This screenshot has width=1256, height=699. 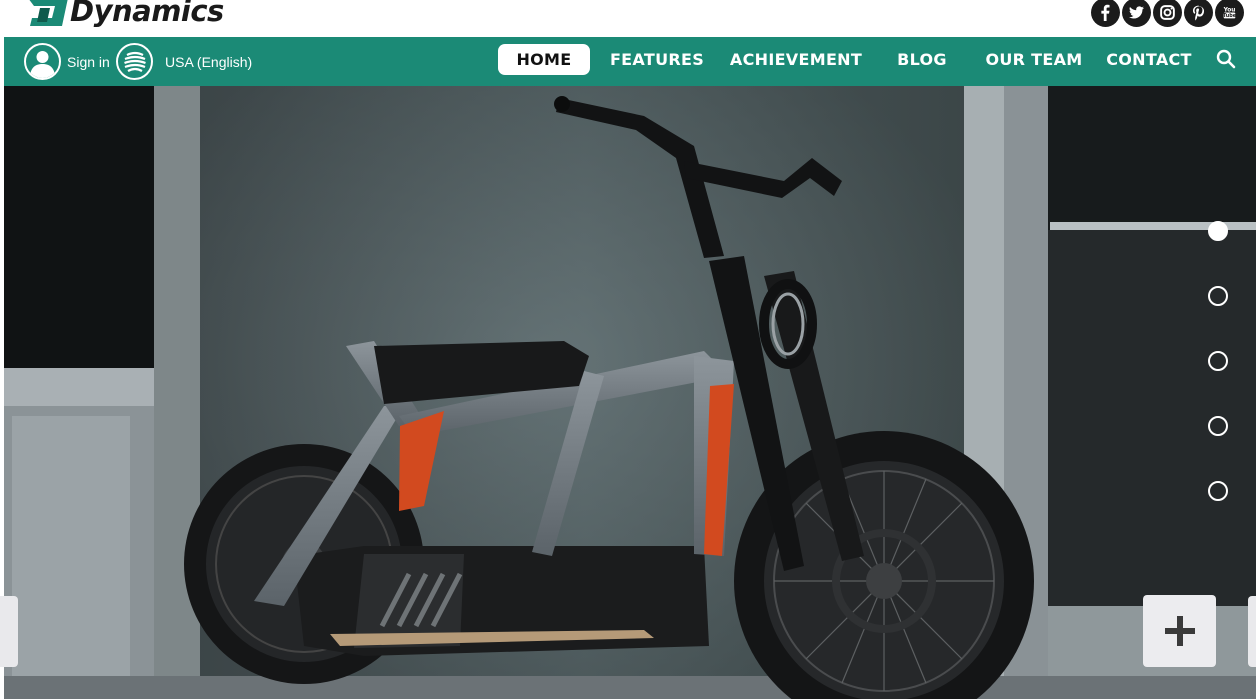 What do you see at coordinates (209, 61) in the screenshot?
I see `region-label: USA (English)` at bounding box center [209, 61].